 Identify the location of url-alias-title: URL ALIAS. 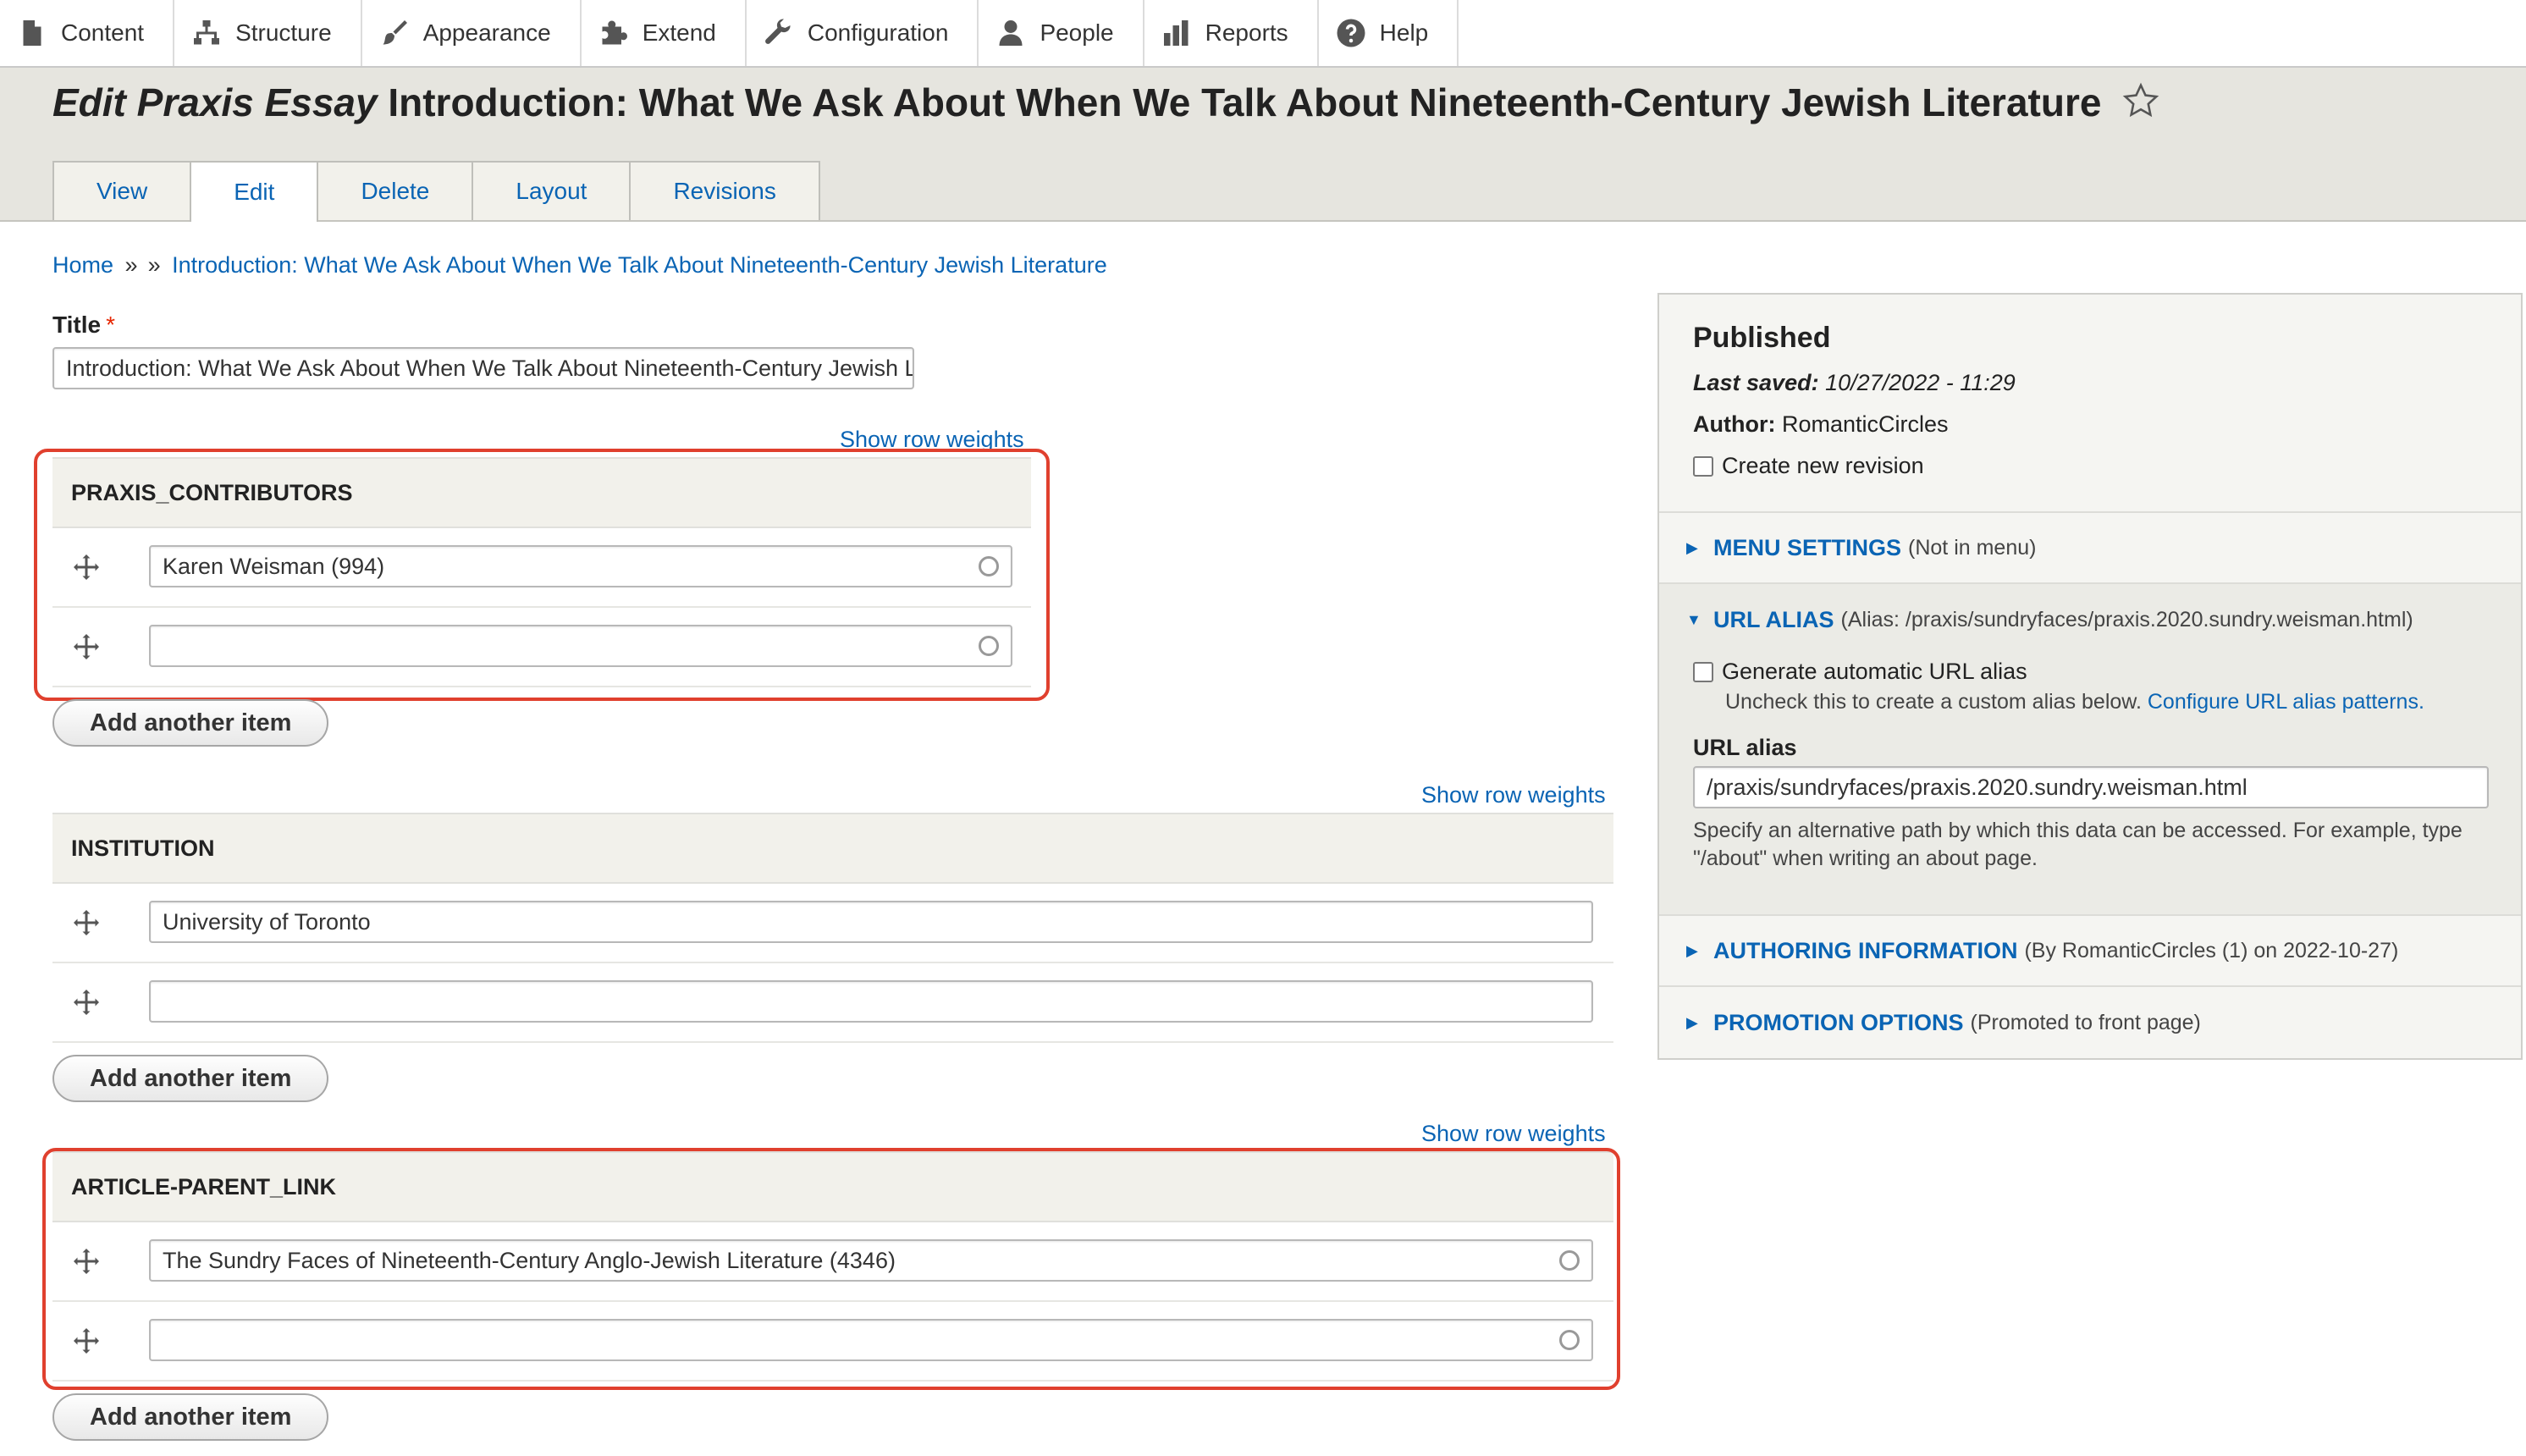
(1773, 619).